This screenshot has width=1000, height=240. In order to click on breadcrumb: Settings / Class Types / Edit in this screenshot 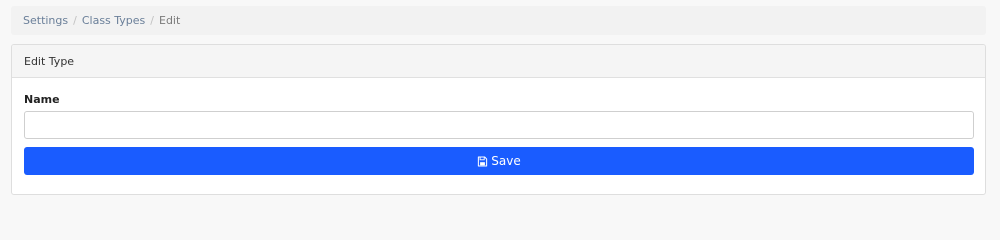, I will do `click(498, 20)`.